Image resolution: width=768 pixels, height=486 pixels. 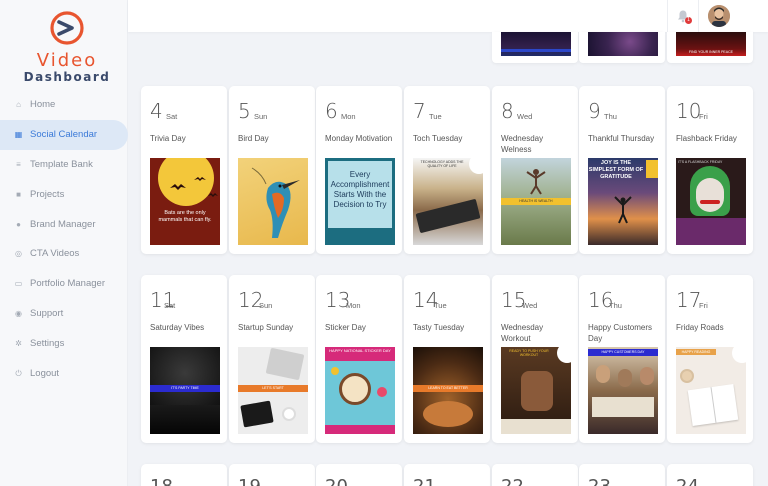 I want to click on thumbnail-caption: Bats are the only mammals that can fly., so click(x=185, y=216).